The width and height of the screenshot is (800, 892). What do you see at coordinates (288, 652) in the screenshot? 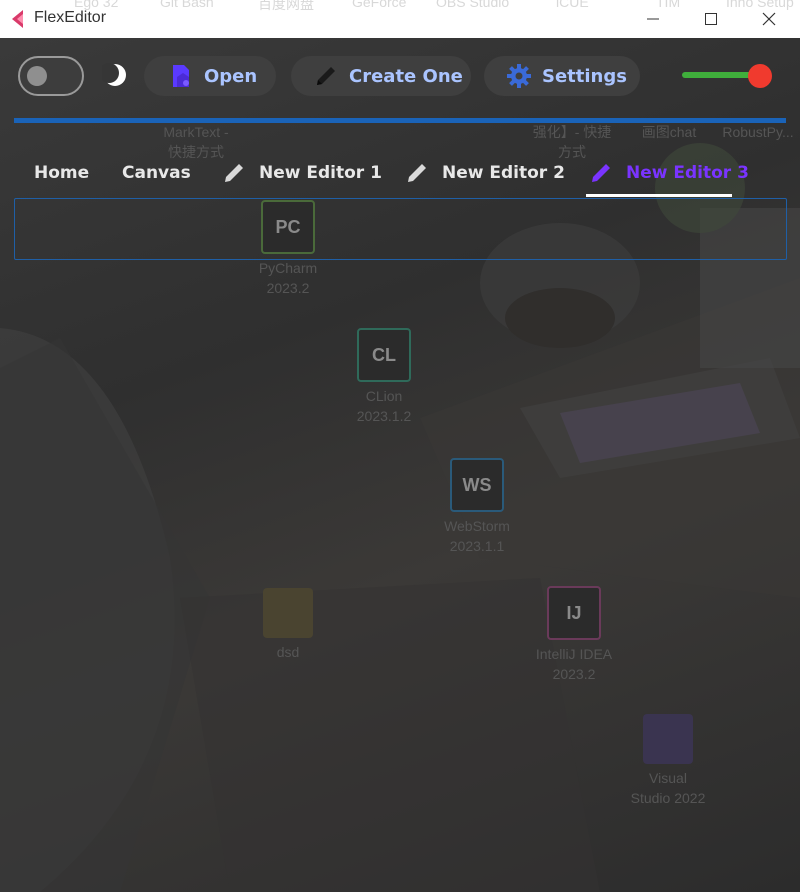
I see `desktop-icon-label: dsd` at bounding box center [288, 652].